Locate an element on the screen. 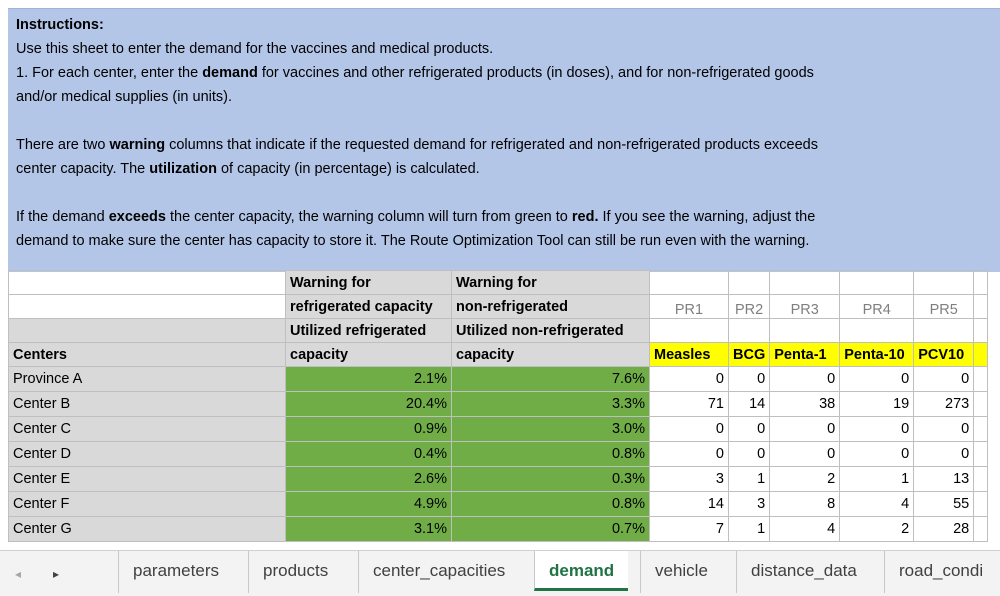 The image size is (1000, 596). centers-header: Centers is located at coordinates (147, 354).